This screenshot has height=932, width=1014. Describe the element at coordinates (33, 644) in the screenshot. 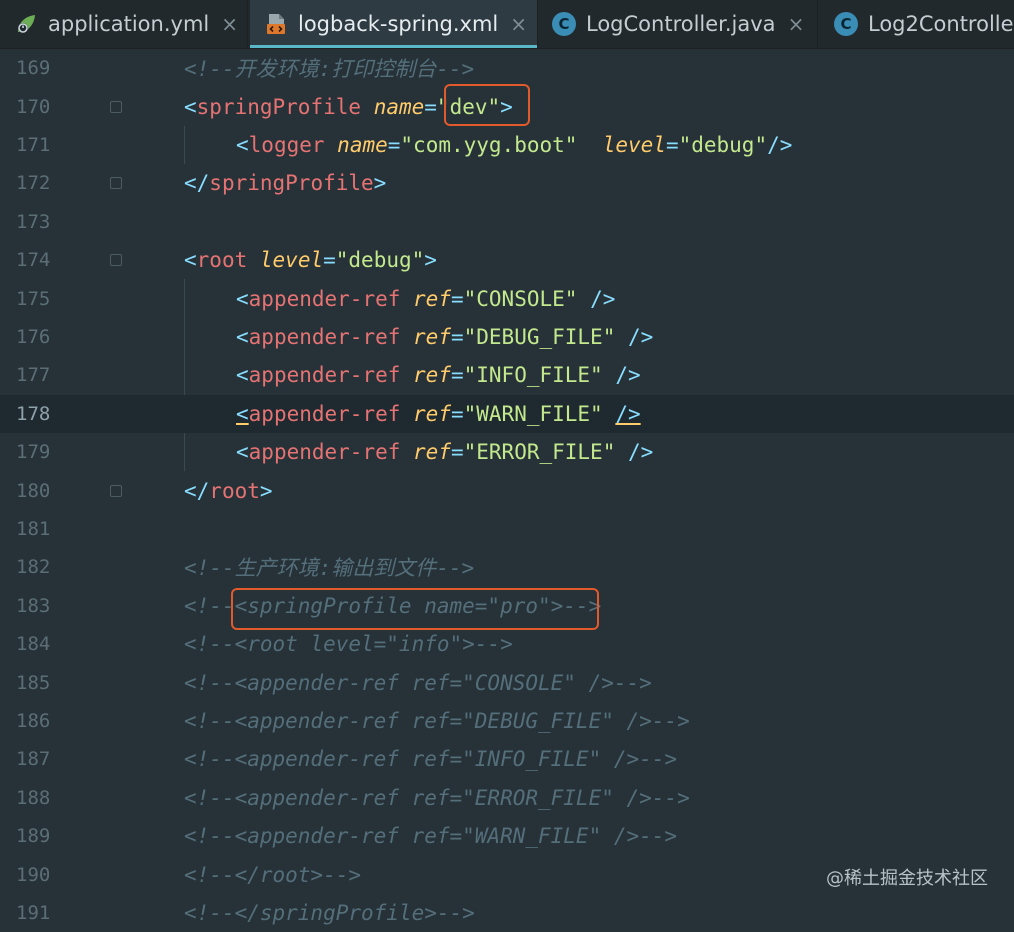

I see `line-number: 184` at that location.